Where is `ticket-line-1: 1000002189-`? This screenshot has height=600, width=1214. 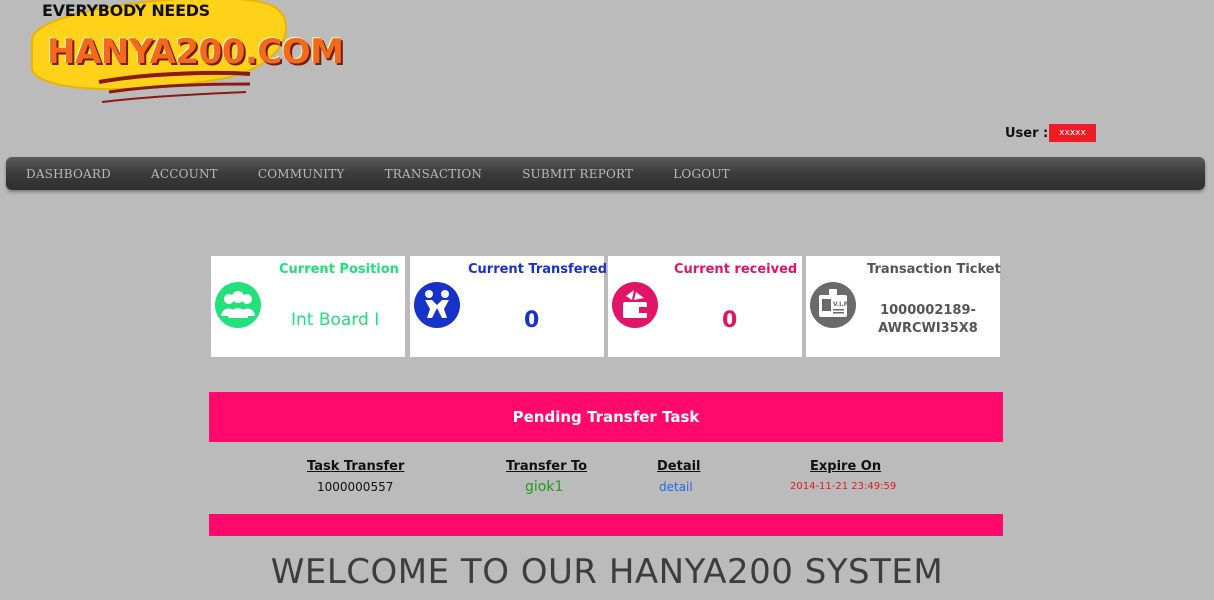 ticket-line-1: 1000002189- is located at coordinates (928, 310).